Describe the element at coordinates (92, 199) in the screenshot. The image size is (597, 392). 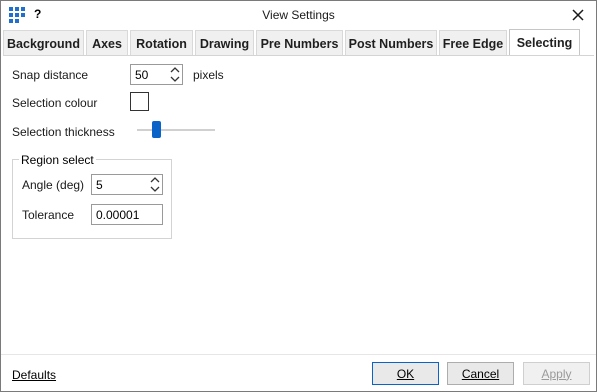
I see `region-select-group` at that location.